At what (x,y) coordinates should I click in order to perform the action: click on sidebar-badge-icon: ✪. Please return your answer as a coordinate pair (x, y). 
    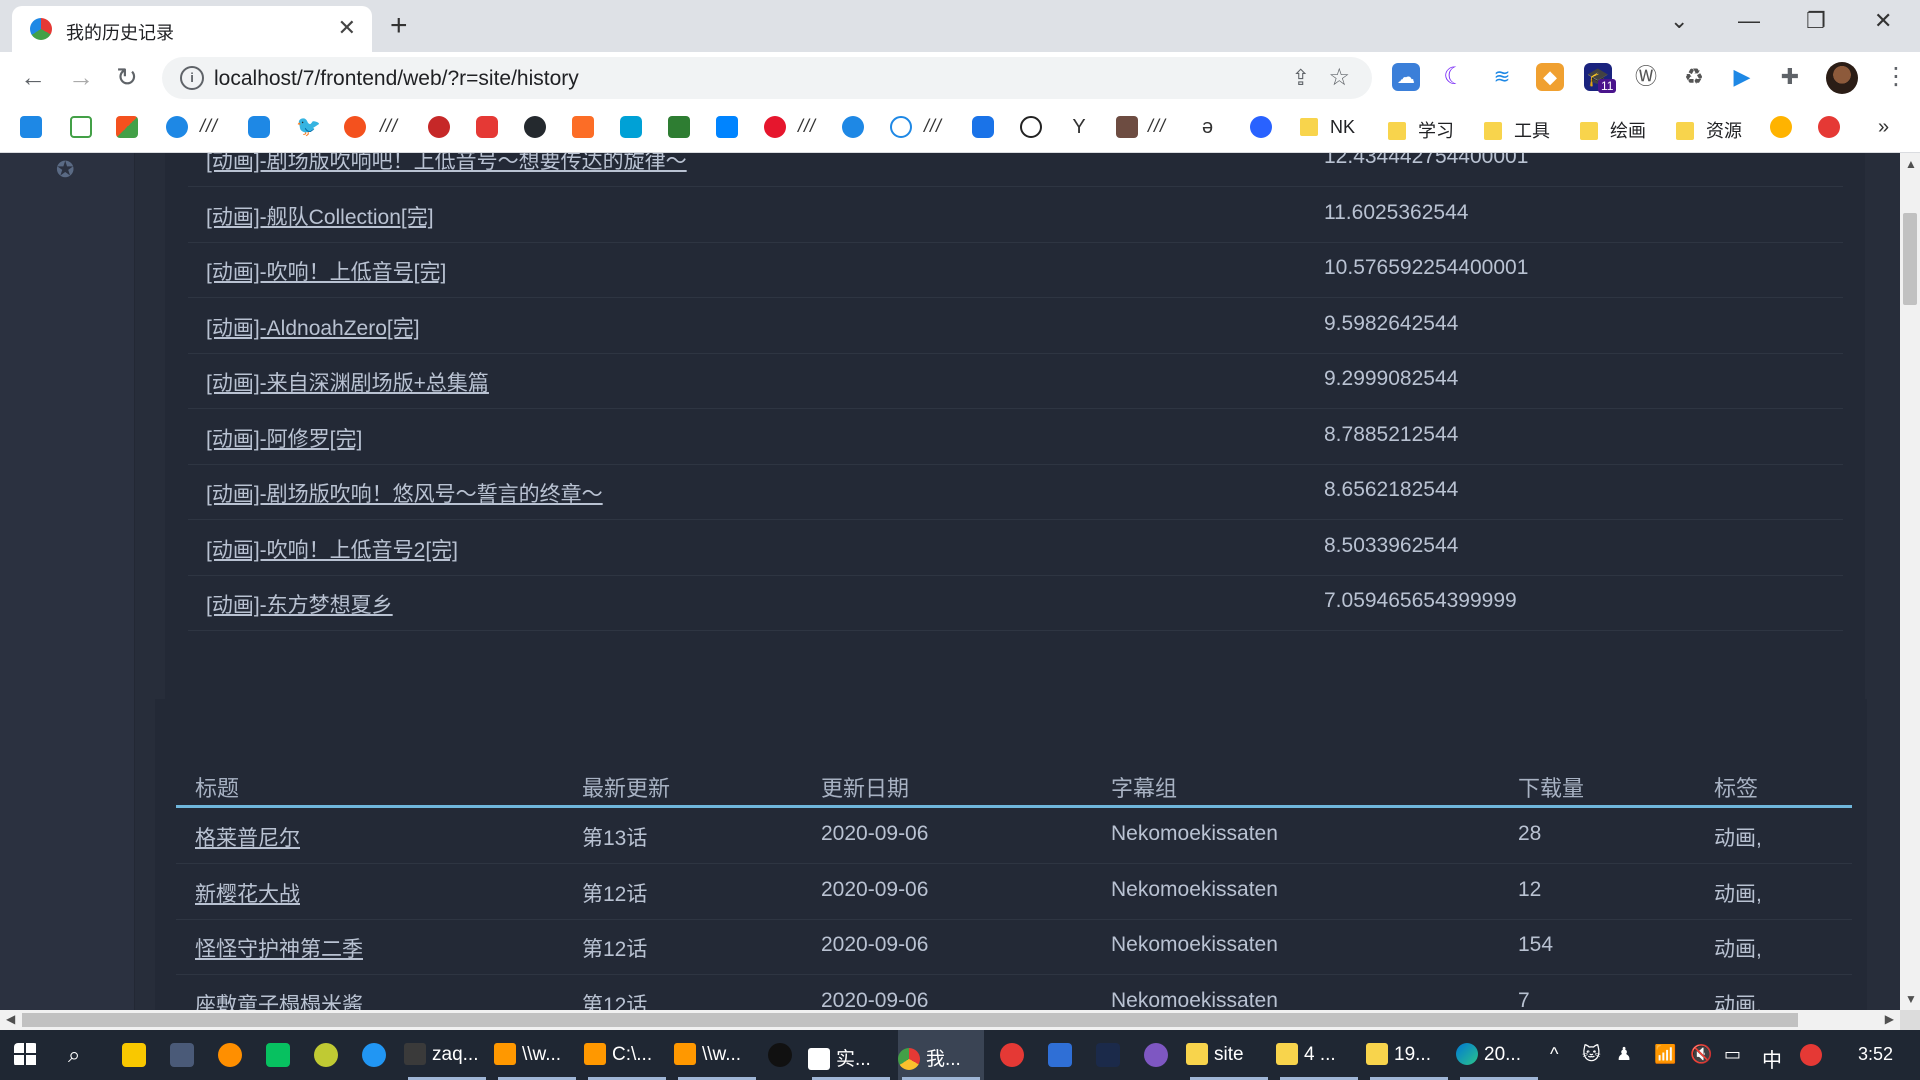
    Looking at the image, I should click on (65, 170).